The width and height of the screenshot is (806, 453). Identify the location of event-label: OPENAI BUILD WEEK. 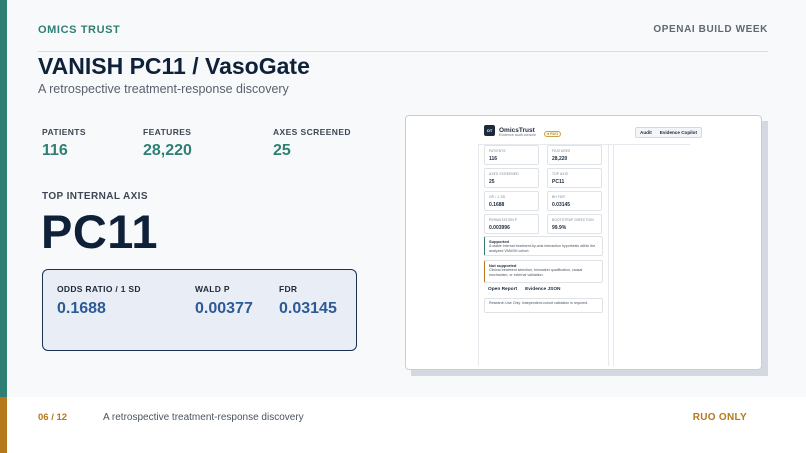
(710, 29).